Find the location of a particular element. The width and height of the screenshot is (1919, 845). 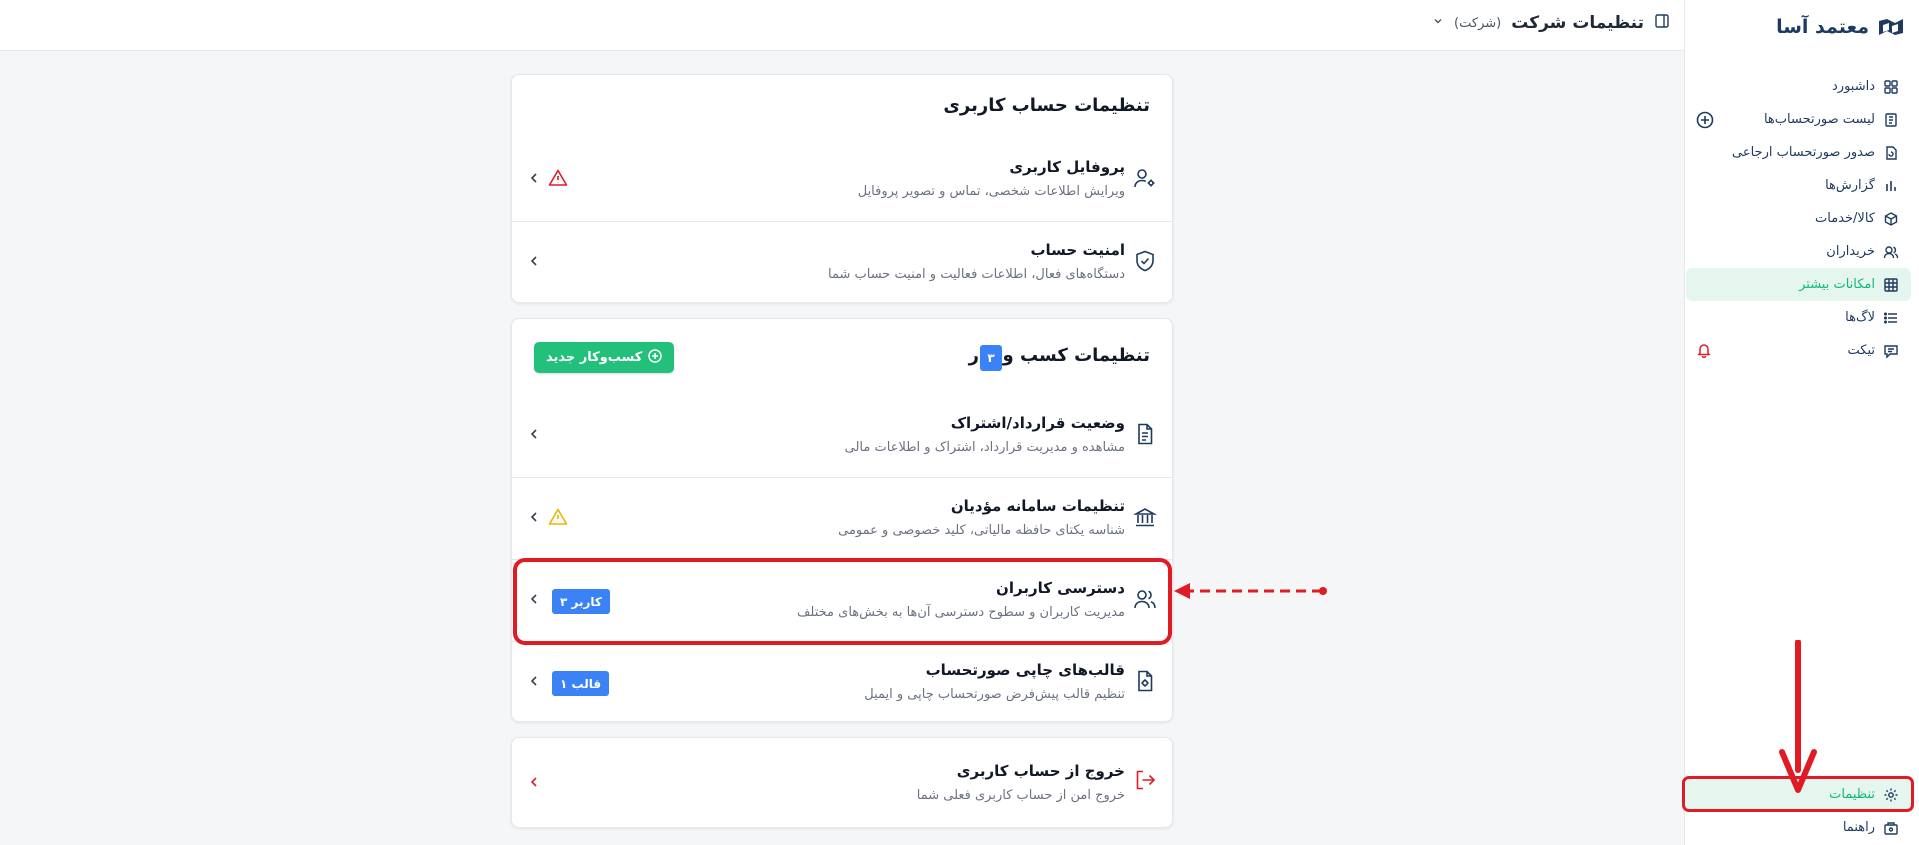

refund-invoice-icon is located at coordinates (1891, 153).